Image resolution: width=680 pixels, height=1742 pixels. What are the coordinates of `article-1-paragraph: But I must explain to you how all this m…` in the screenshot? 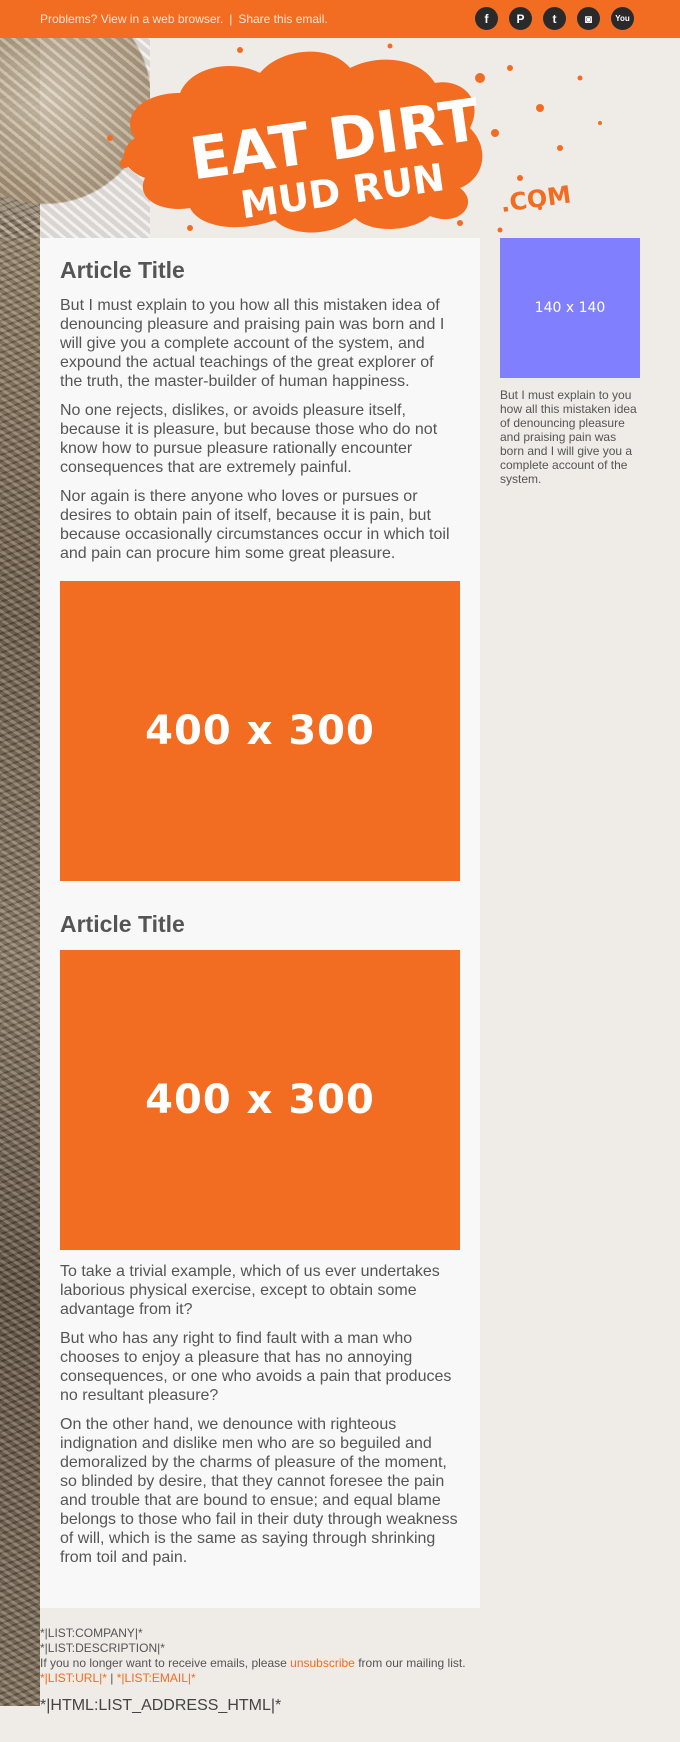 It's located at (252, 343).